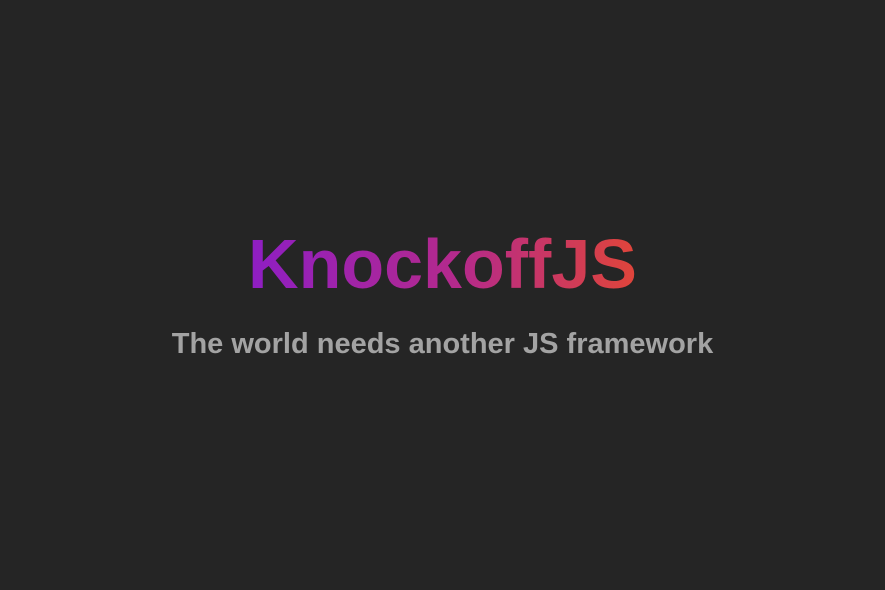 The height and width of the screenshot is (590, 885). Describe the element at coordinates (442, 344) in the screenshot. I see `page-subtitle: The world needs another JS framework` at that location.